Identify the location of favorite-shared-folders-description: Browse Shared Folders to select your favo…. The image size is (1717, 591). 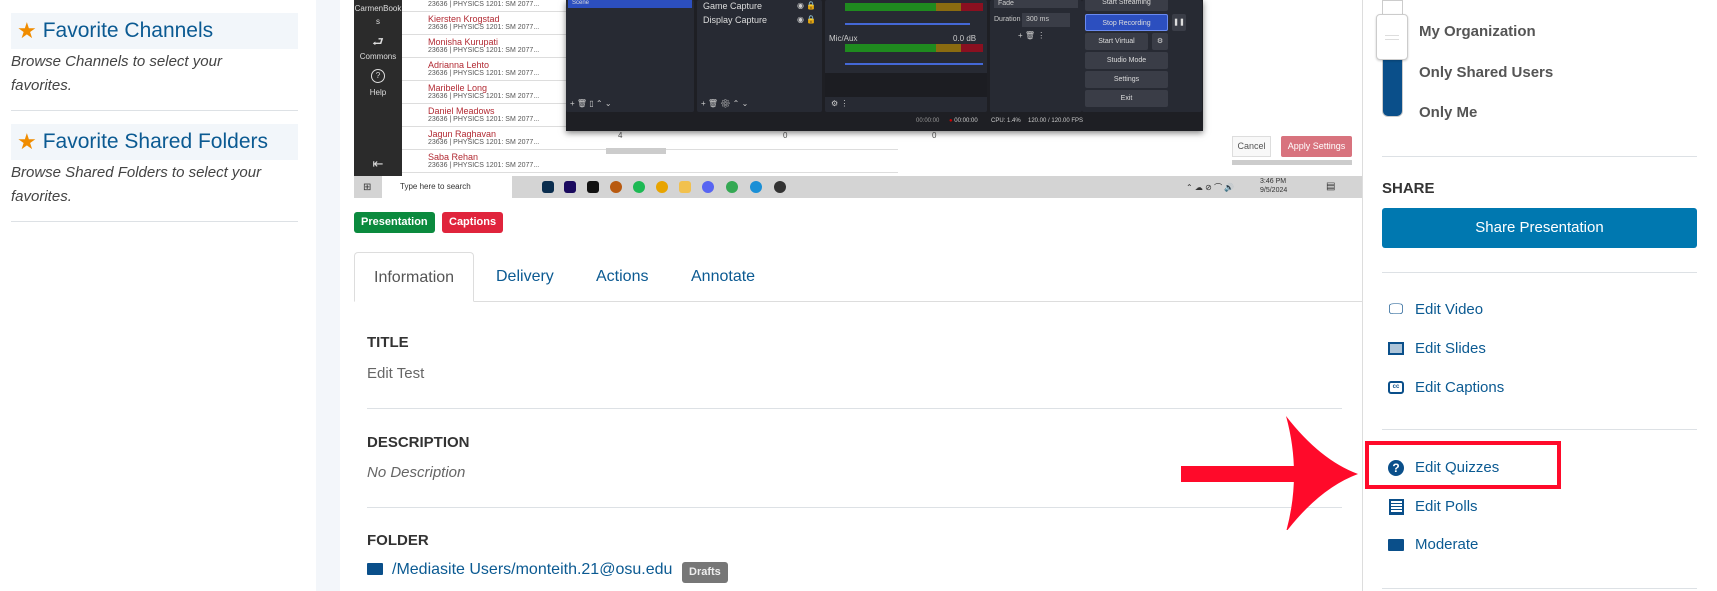
(136, 184).